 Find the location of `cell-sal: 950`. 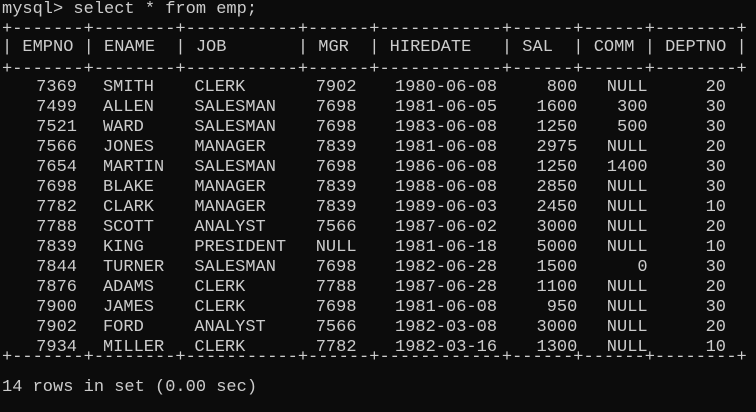

cell-sal: 950 is located at coordinates (562, 307).